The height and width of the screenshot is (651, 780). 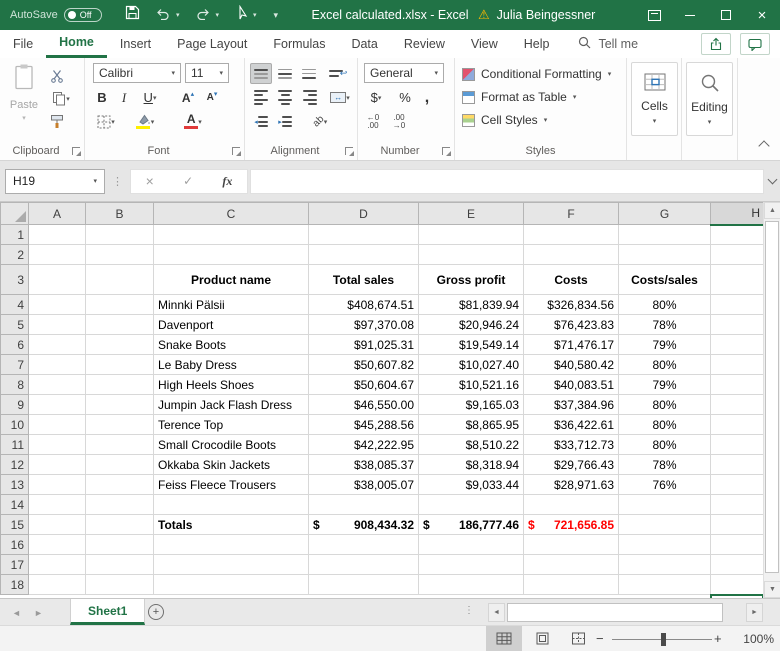 I want to click on formula-input, so click(x=507, y=181).